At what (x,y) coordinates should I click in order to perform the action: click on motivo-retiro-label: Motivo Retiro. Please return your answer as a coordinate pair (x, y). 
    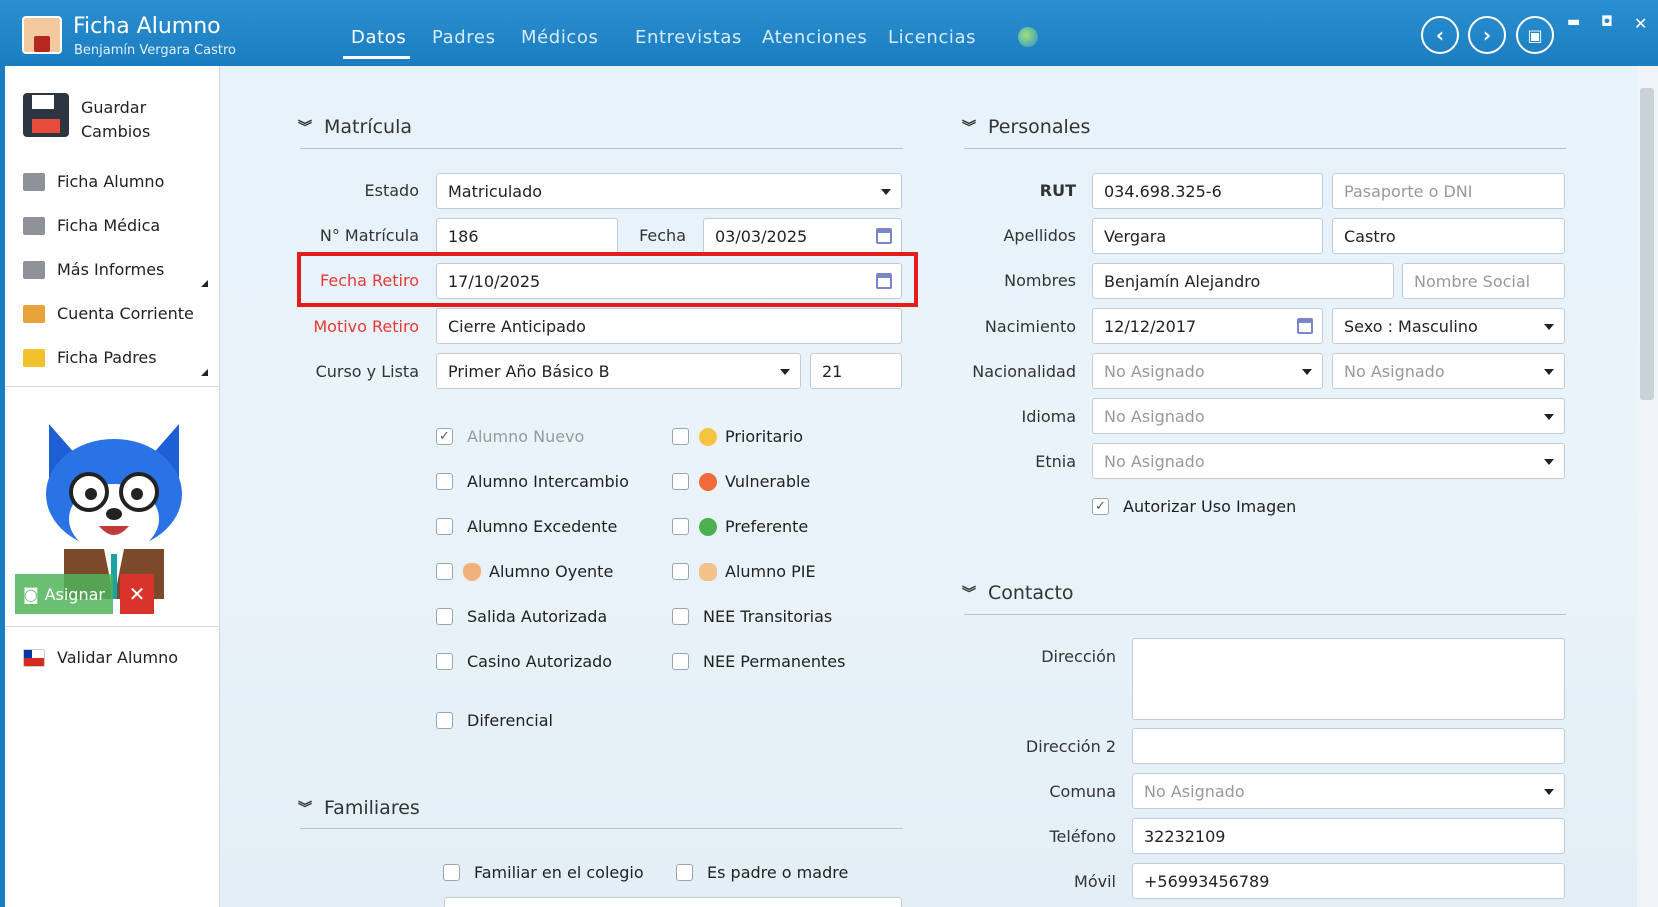
    Looking at the image, I should click on (366, 326).